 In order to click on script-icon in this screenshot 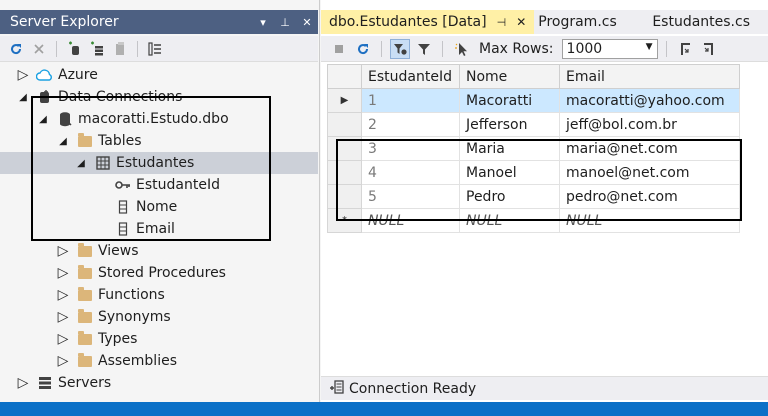, I will do `click(461, 49)`.